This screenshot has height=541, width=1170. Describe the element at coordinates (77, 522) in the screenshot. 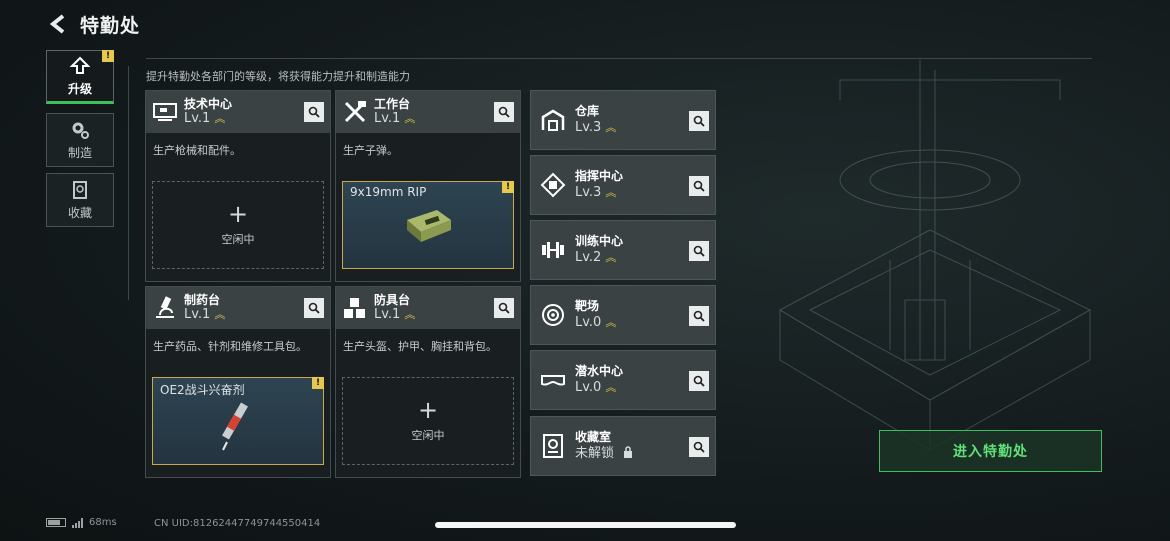

I see `signal-icon` at that location.